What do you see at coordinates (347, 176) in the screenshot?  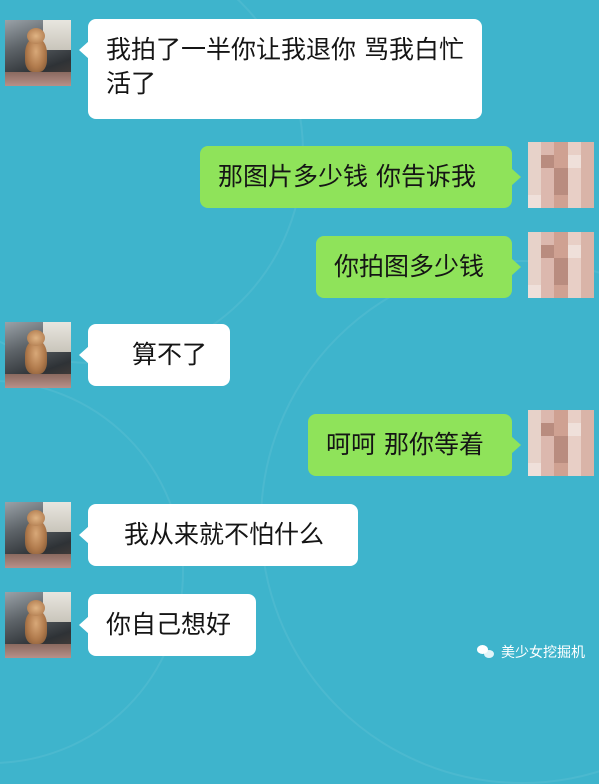 I see `message-text: 那图片多少钱 你告诉我` at bounding box center [347, 176].